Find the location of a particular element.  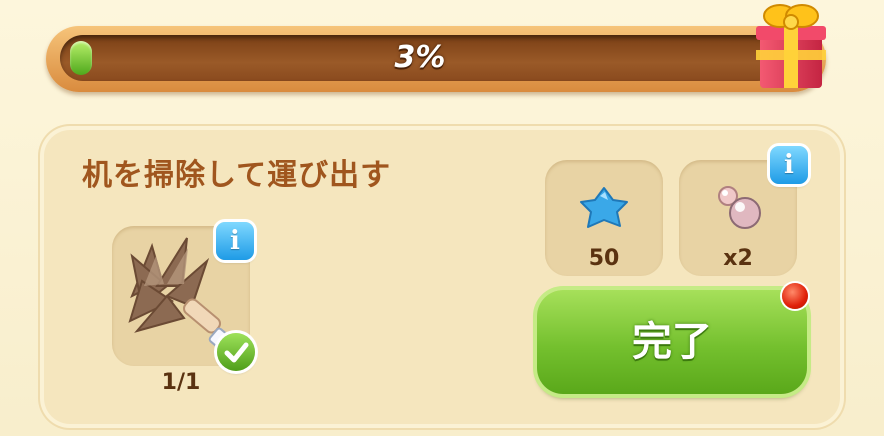

reward-info-button: i is located at coordinates (789, 165).